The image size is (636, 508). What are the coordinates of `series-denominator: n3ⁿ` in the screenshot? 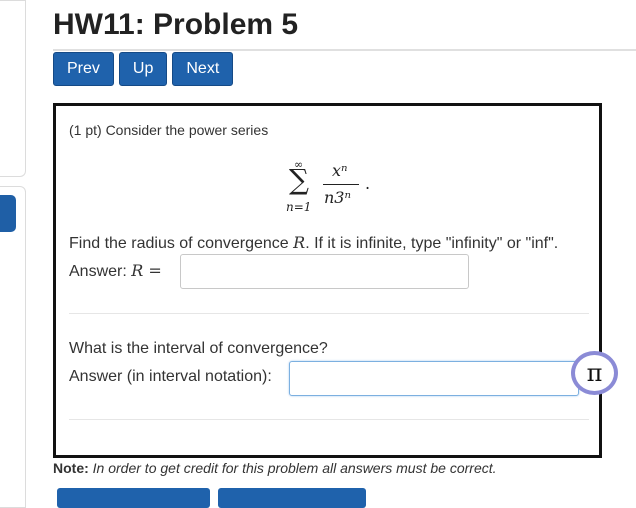 It's located at (337, 197).